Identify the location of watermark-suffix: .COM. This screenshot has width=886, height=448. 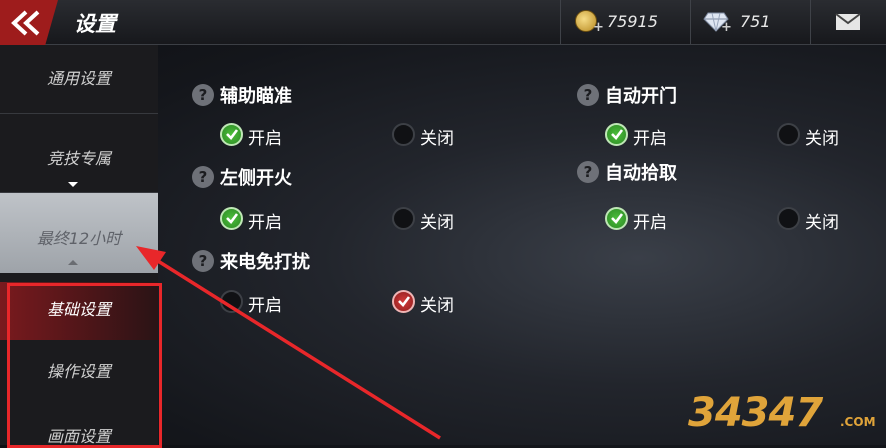
(858, 422).